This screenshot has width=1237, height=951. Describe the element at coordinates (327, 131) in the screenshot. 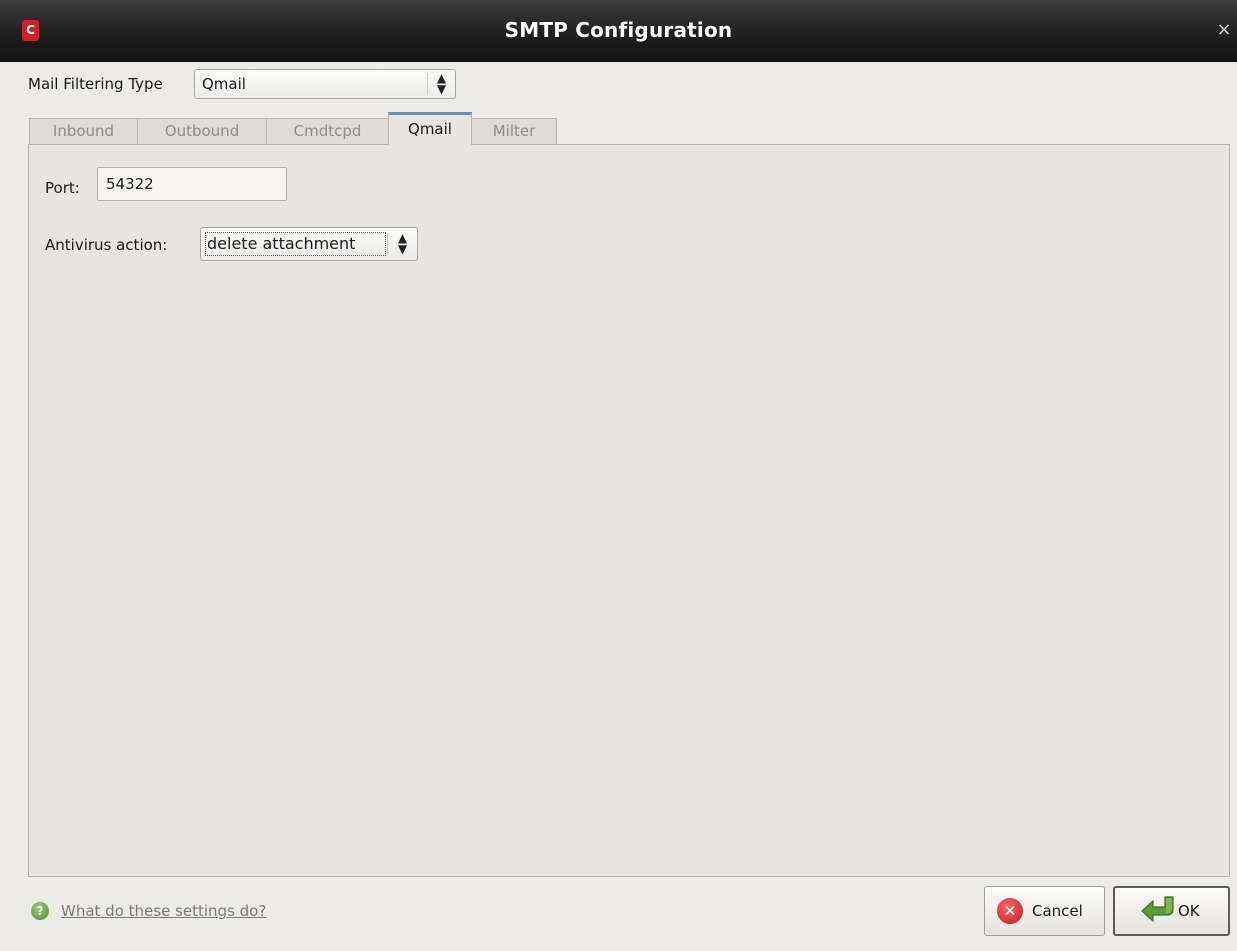

I see `tab-cmdtcpd: Cmdtcpd` at that location.